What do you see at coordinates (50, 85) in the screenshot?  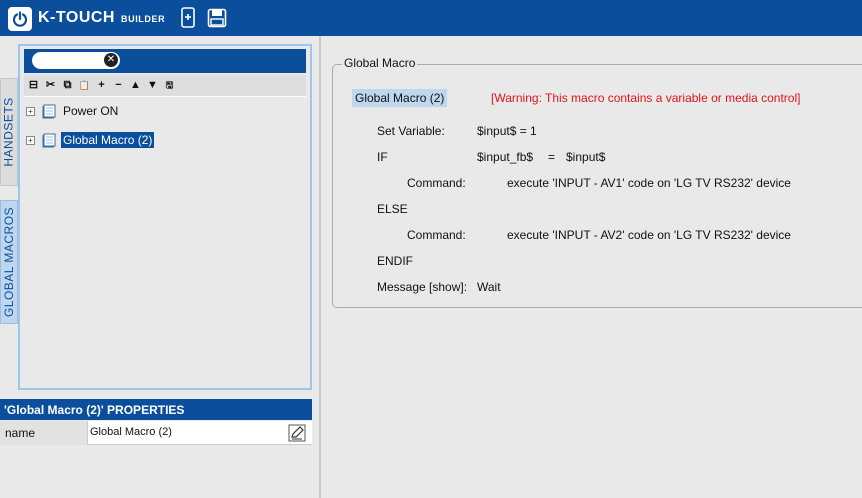 I see `cut-icon: ✂` at bounding box center [50, 85].